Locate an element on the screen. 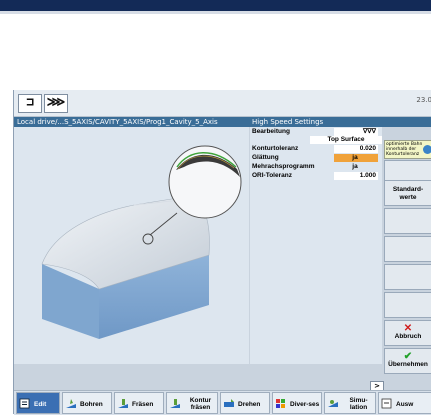 The image size is (431, 415). machine-mode-button: ⊐ is located at coordinates (30, 103).